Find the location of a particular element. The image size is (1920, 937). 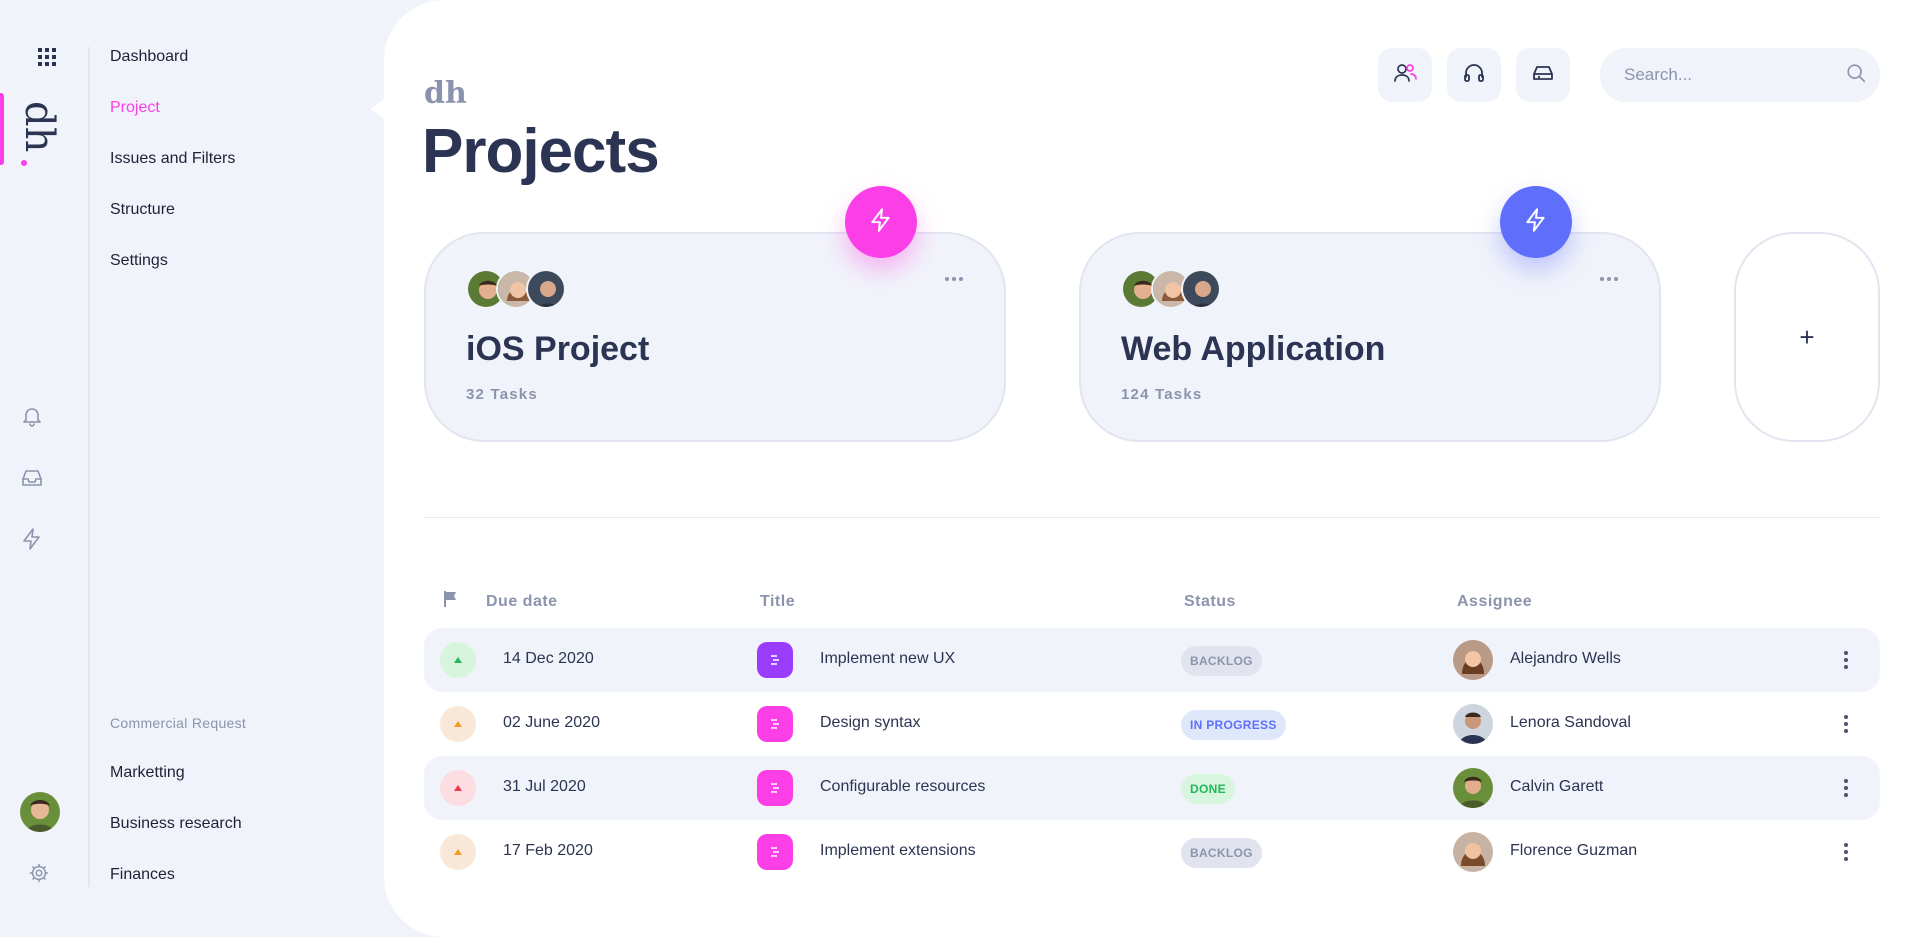

users-icon is located at coordinates (1405, 75).